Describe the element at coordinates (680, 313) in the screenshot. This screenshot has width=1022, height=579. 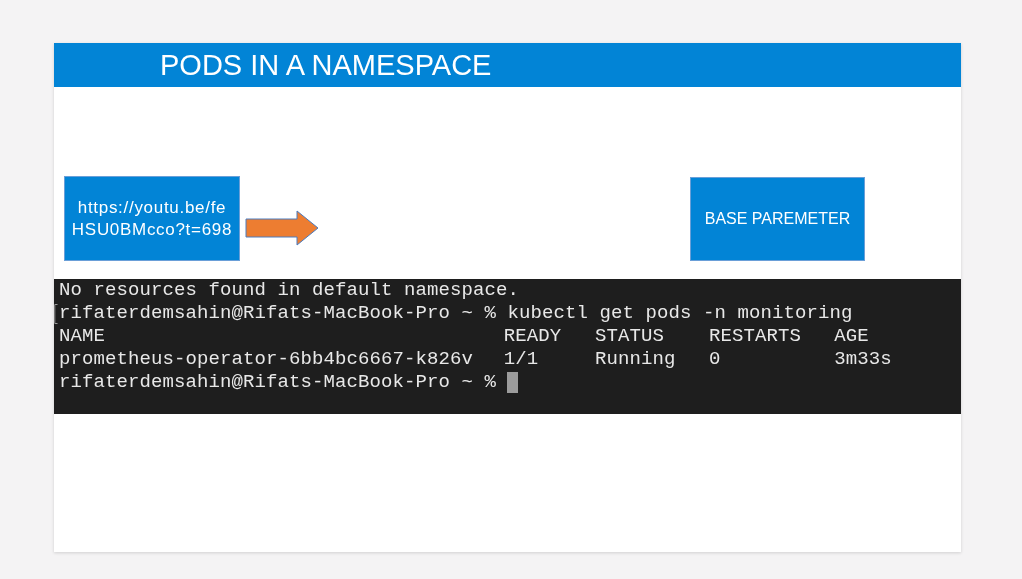
I see `command-text: kubectl get pods -n monitoring` at that location.